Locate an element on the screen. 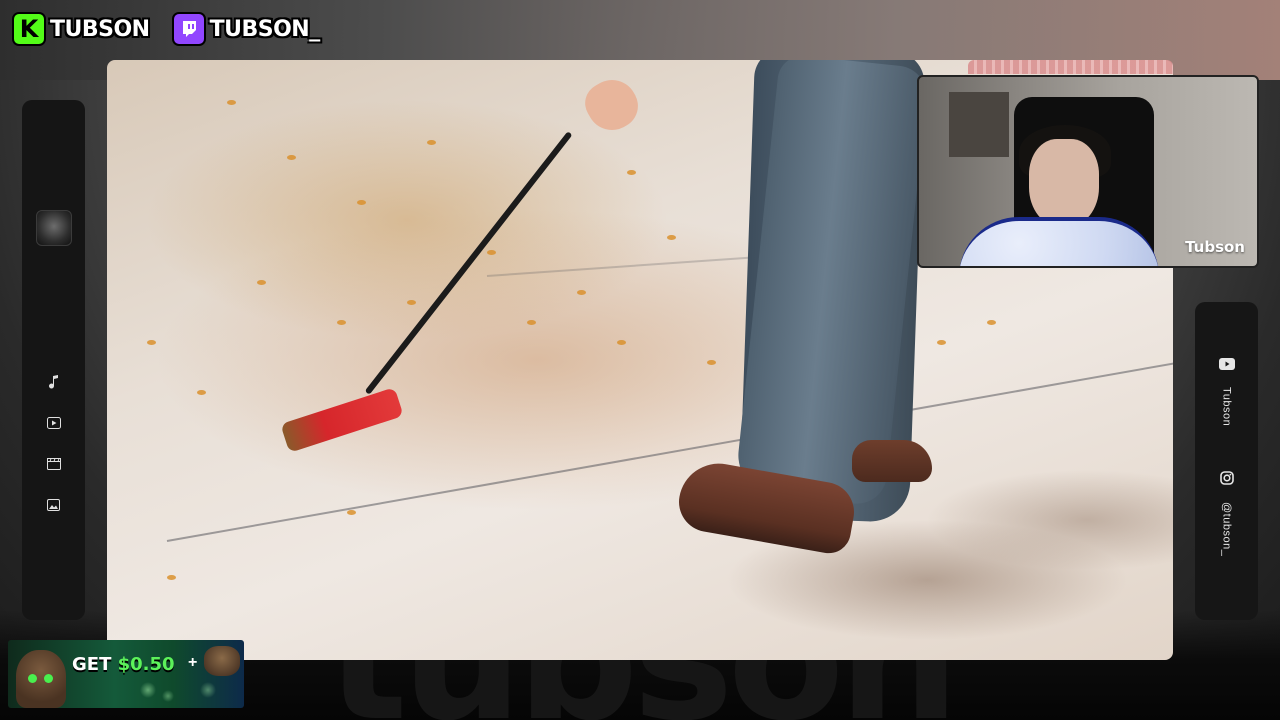 The image size is (1280, 720). twitch-badge: TUBSON_ is located at coordinates (246, 29).